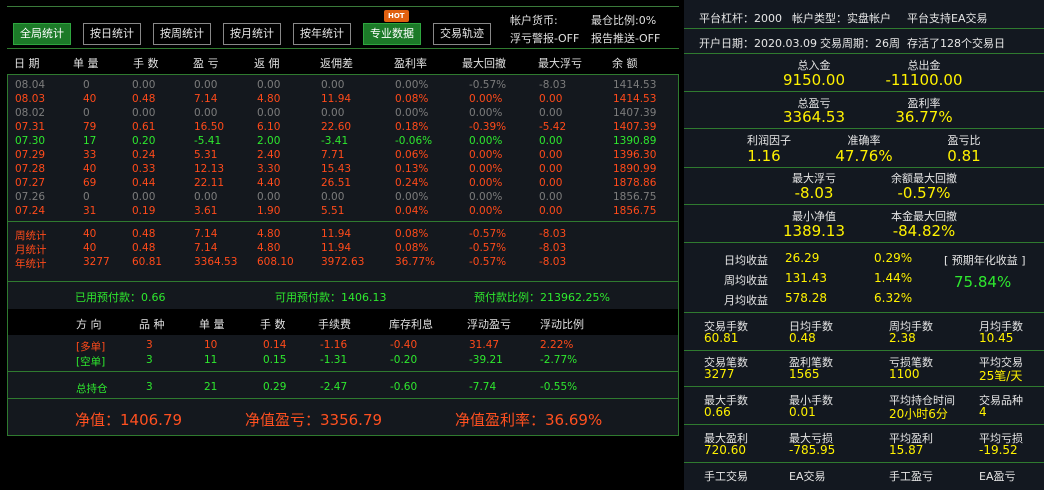 The width and height of the screenshot is (1044, 490). Describe the element at coordinates (983, 282) in the screenshot. I see `annual-return: 75.84%` at that location.